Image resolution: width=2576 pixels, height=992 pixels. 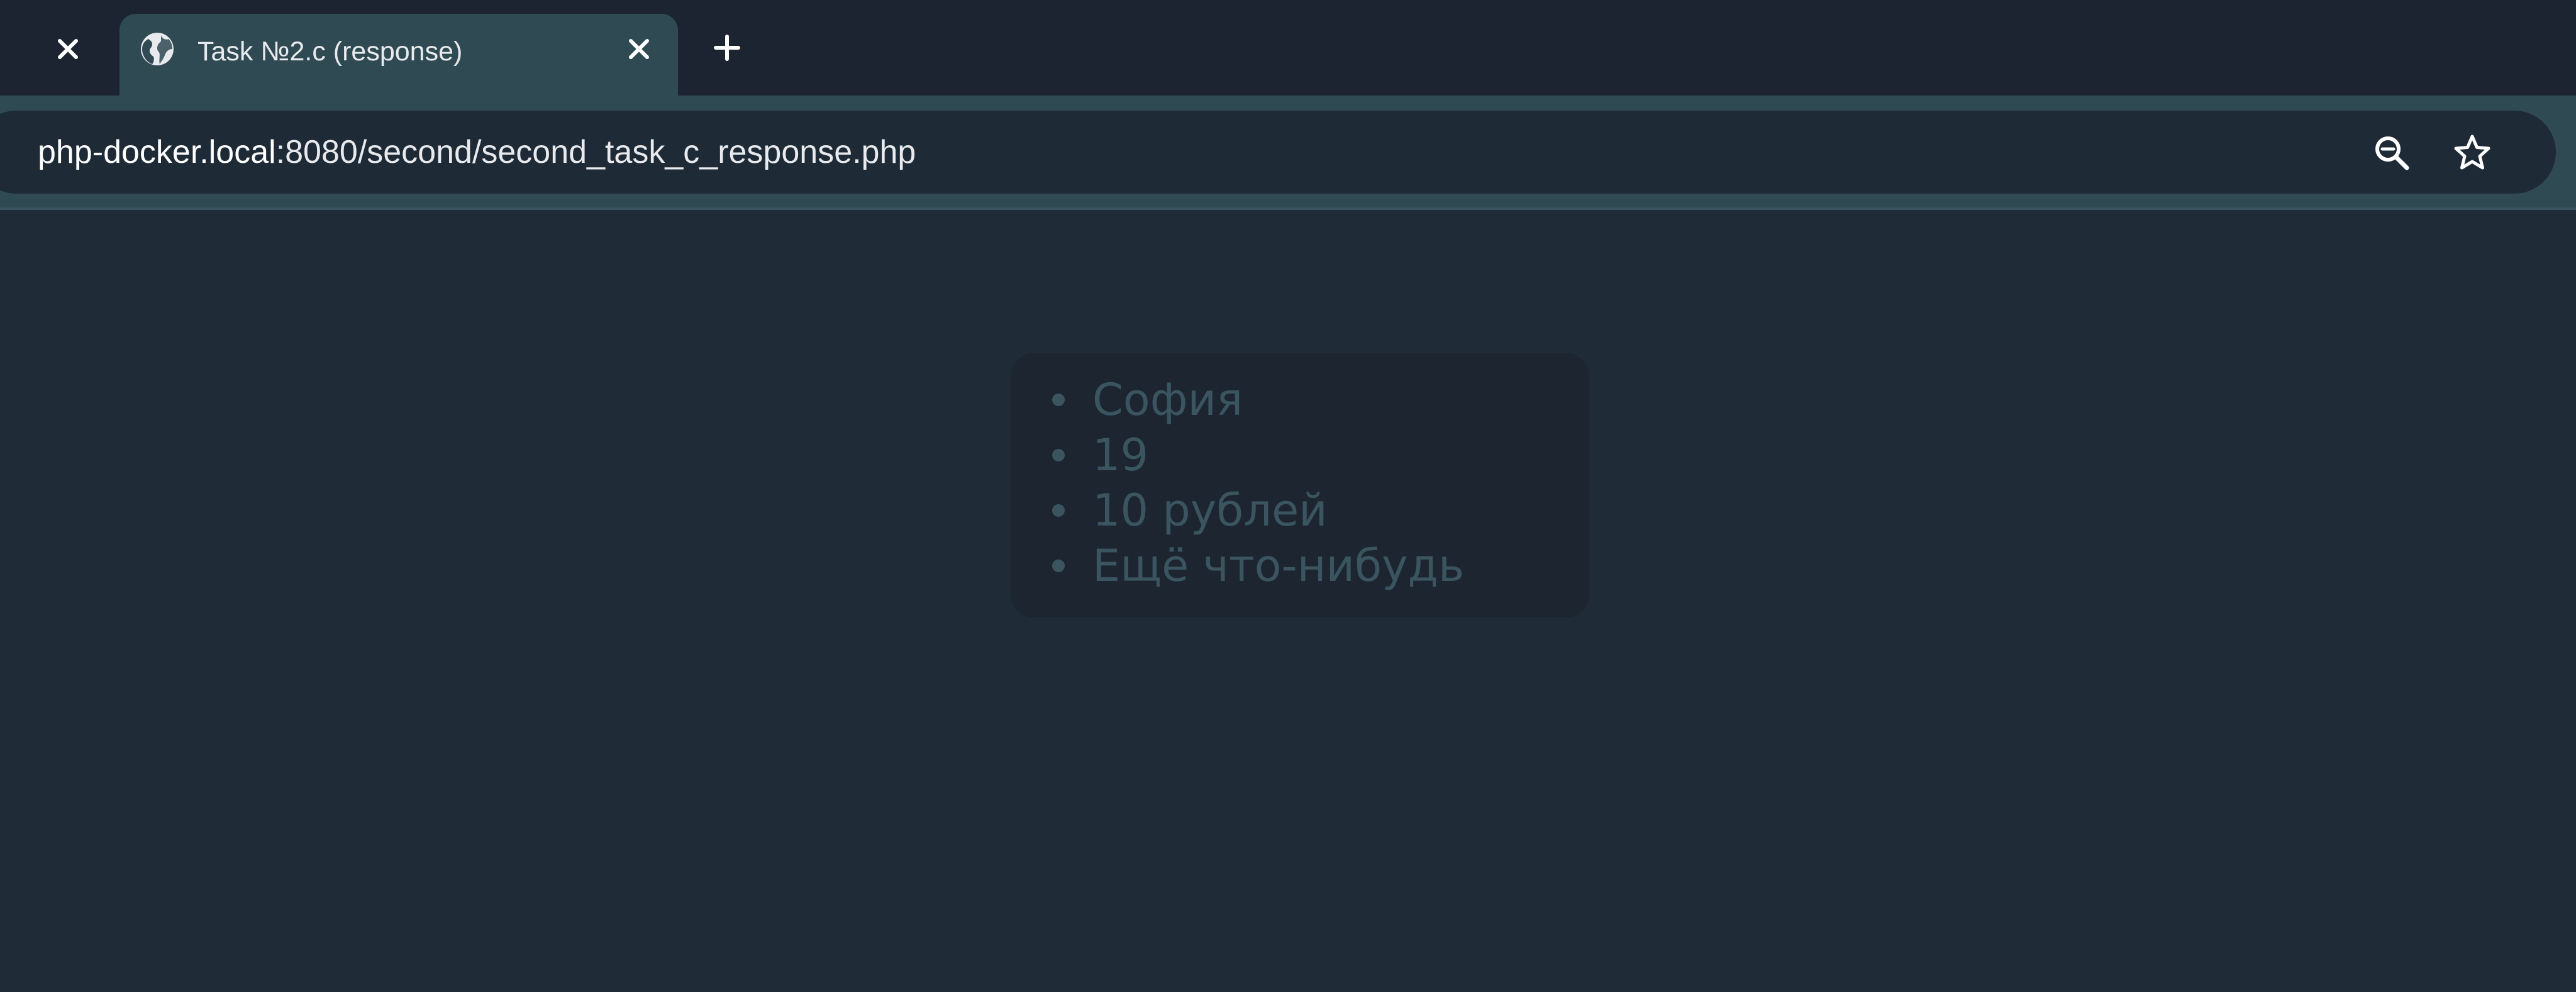 What do you see at coordinates (330, 51) in the screenshot?
I see `tab-title: Task №2.c (response)` at bounding box center [330, 51].